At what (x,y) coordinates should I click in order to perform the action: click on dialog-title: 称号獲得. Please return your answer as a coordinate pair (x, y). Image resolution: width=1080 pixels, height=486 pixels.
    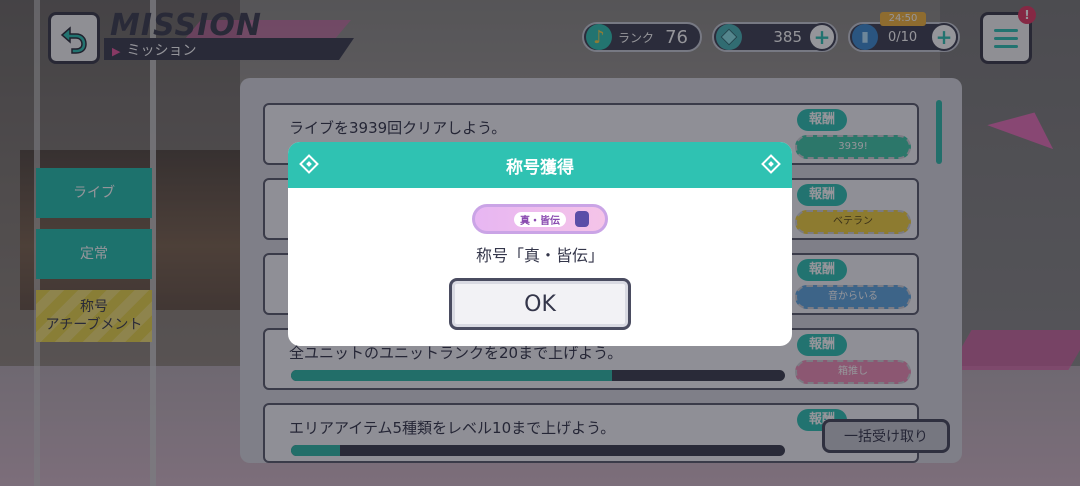
    Looking at the image, I should click on (540, 167).